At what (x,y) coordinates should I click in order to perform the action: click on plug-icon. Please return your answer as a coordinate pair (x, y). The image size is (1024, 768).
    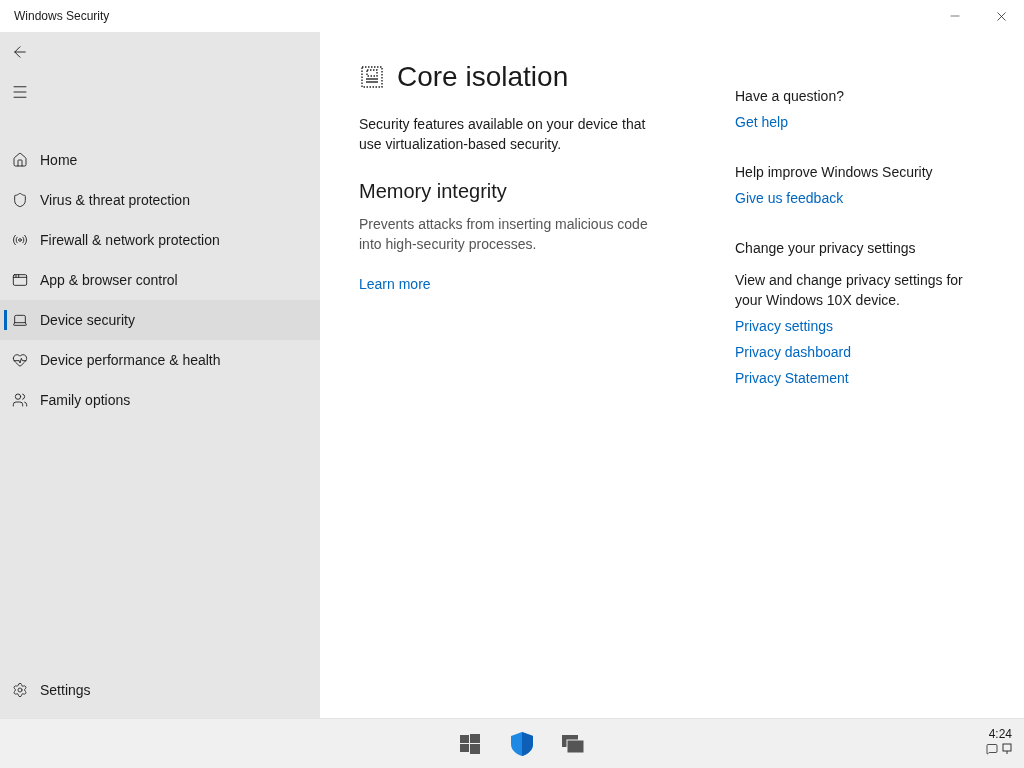
    Looking at the image, I should click on (1007, 749).